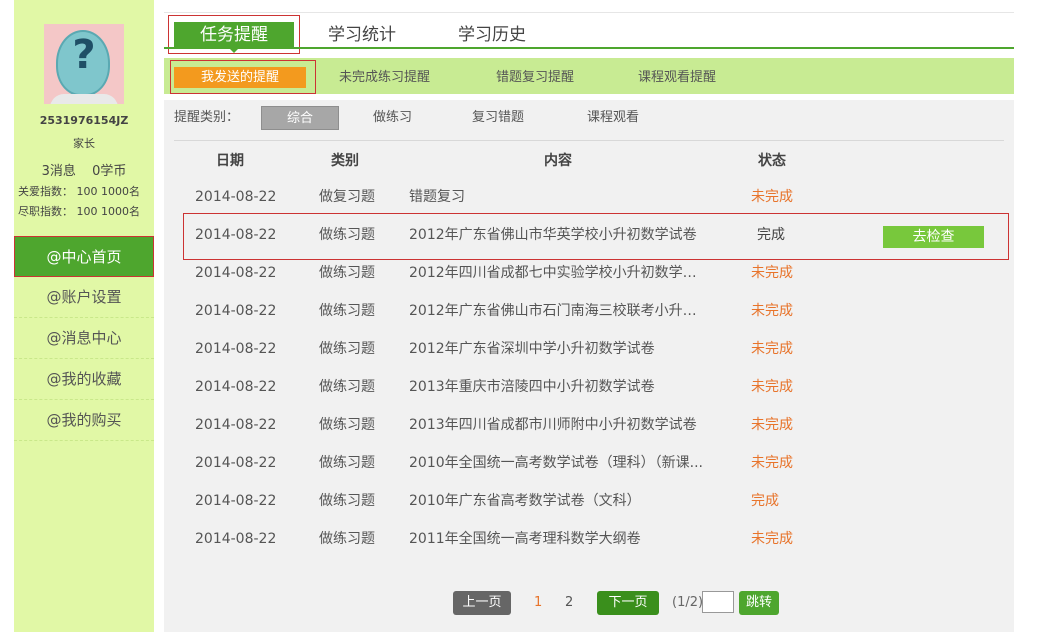 This screenshot has height=632, width=1056. What do you see at coordinates (84, 297) in the screenshot?
I see `sidebar-item-account-settings: @账户设置` at bounding box center [84, 297].